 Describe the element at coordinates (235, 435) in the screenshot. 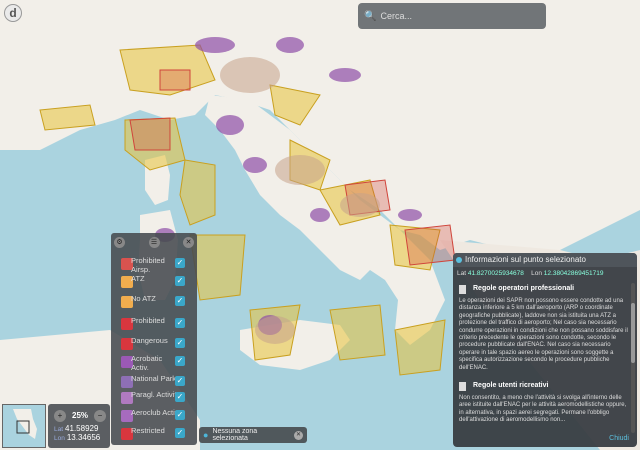

I see `selected-zone-text: Nessuna zona selezionata` at that location.